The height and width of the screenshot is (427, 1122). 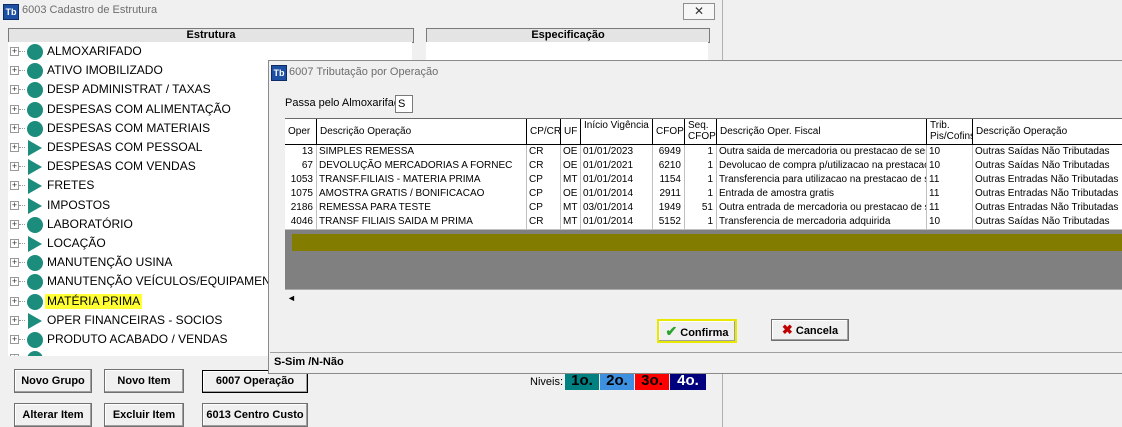 I want to click on column-header: UF, so click(x=571, y=132).